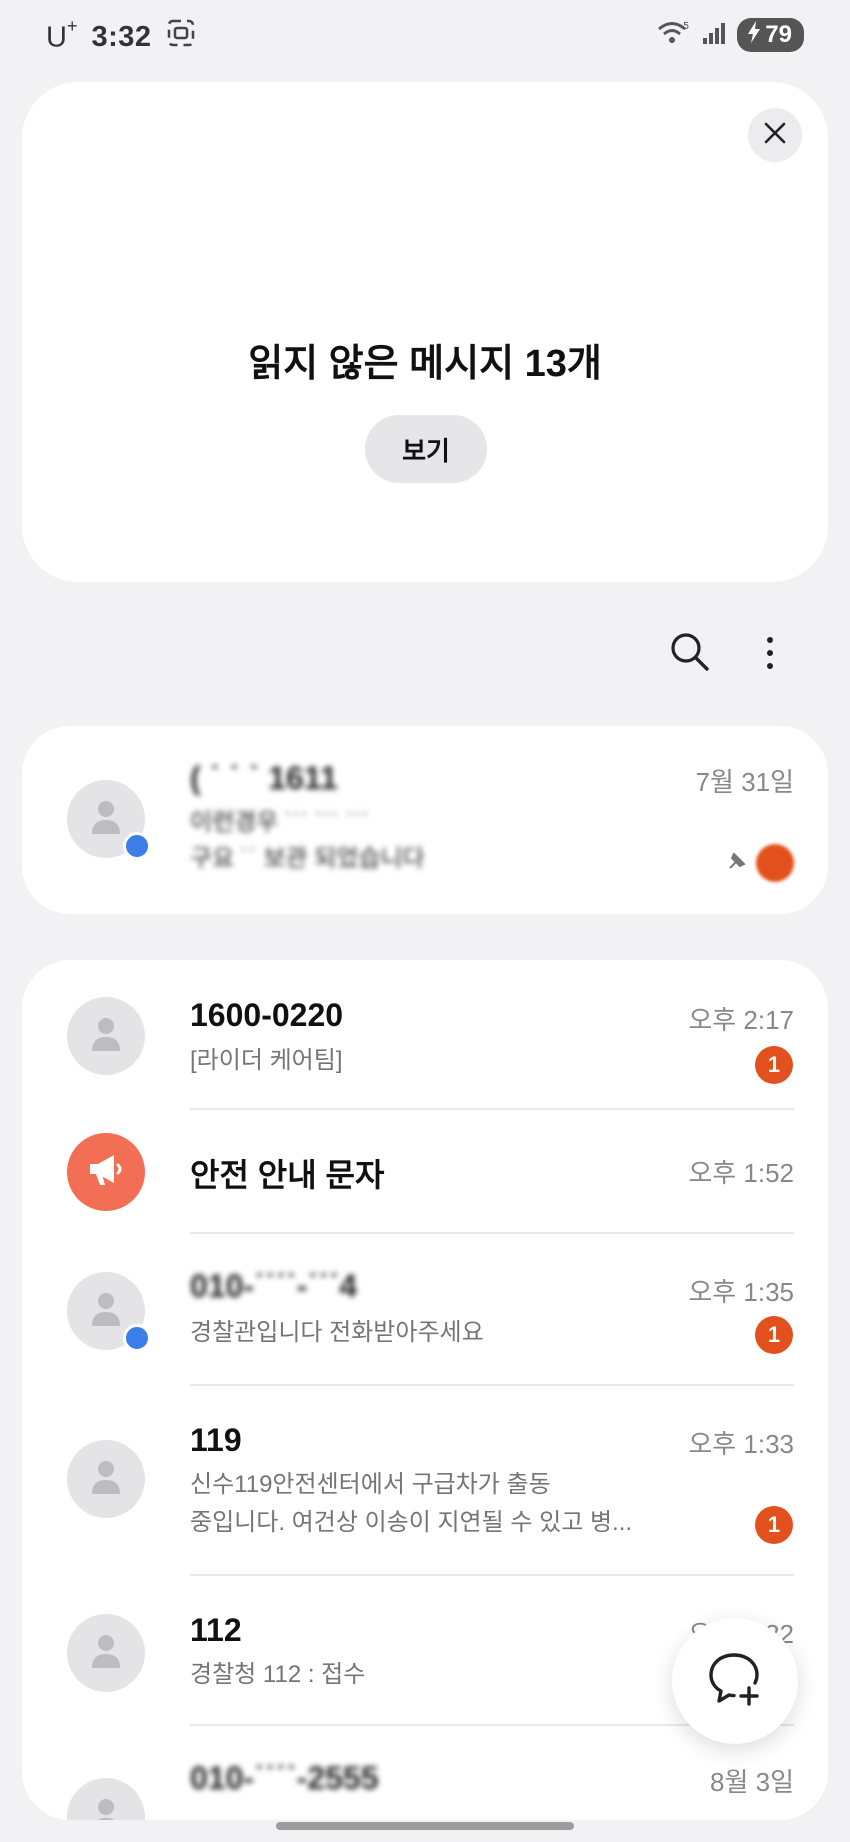  Describe the element at coordinates (266, 1060) in the screenshot. I see `conversation-preview: [라이더 케어팀]` at that location.